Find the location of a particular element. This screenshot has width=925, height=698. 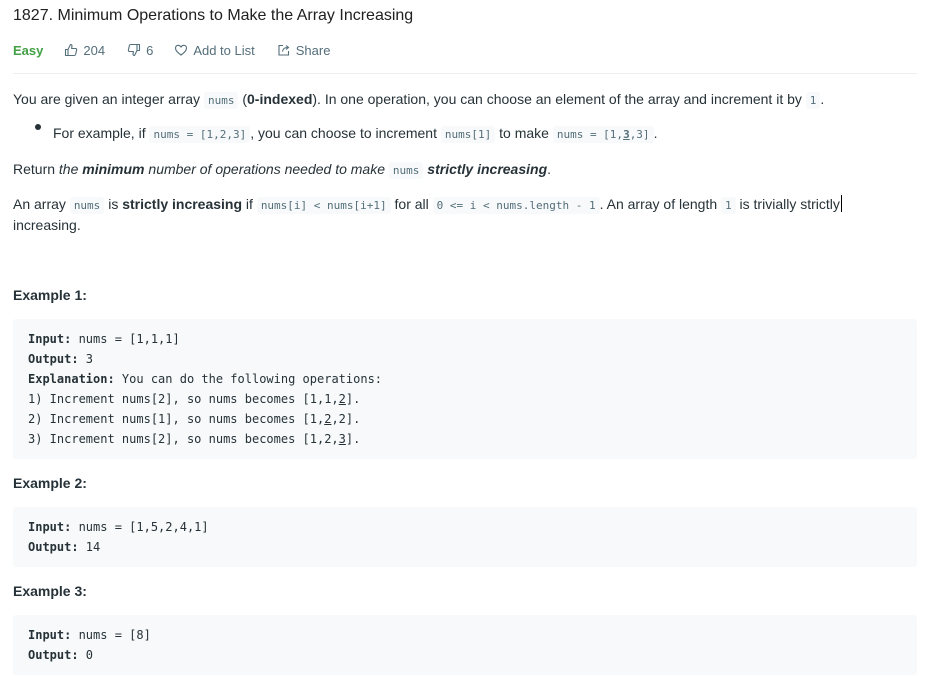

share-icon is located at coordinates (284, 50).